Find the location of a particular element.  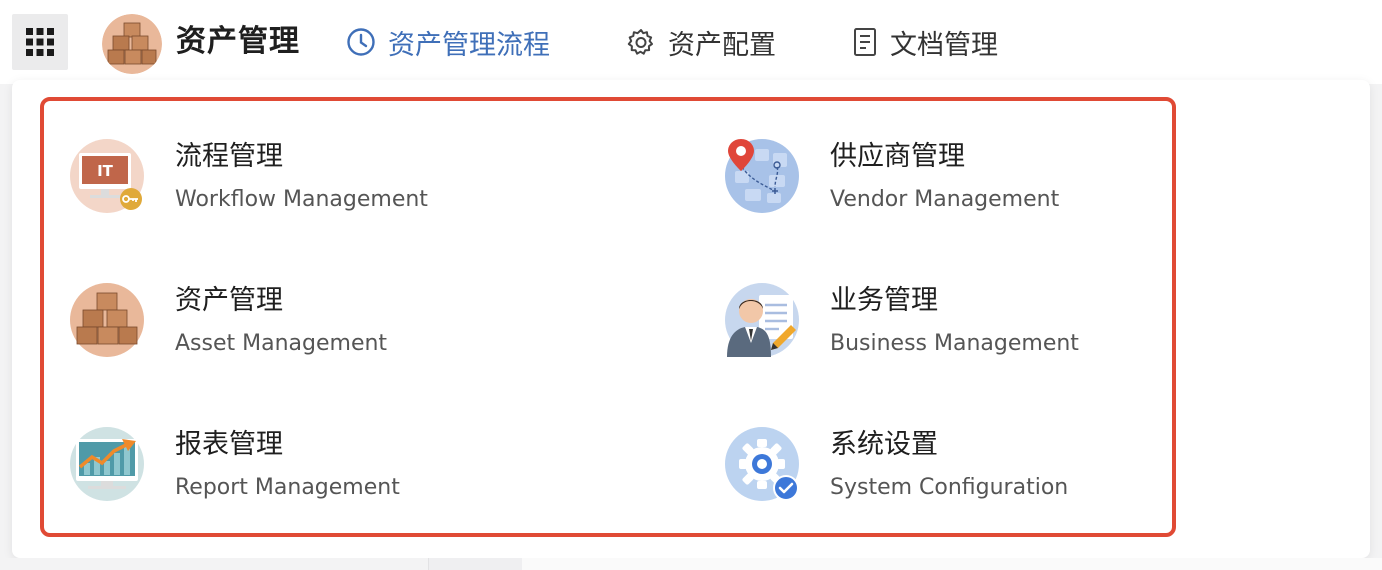

grid-icon is located at coordinates (40, 42).